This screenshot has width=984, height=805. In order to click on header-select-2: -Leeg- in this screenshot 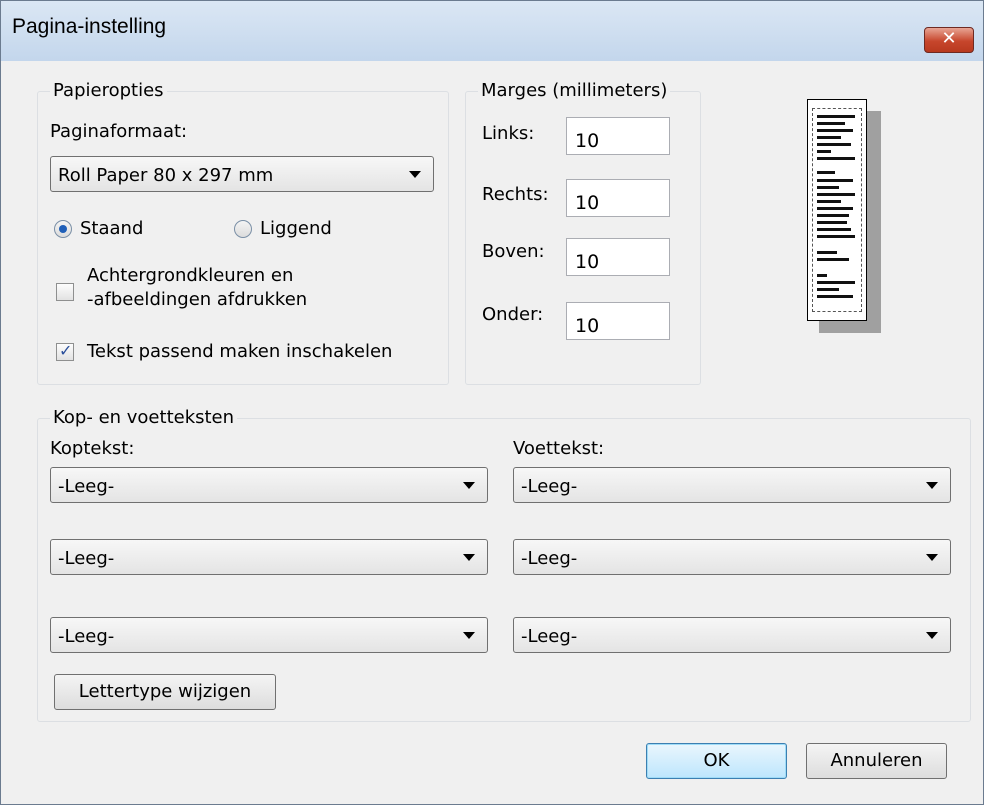, I will do `click(269, 557)`.